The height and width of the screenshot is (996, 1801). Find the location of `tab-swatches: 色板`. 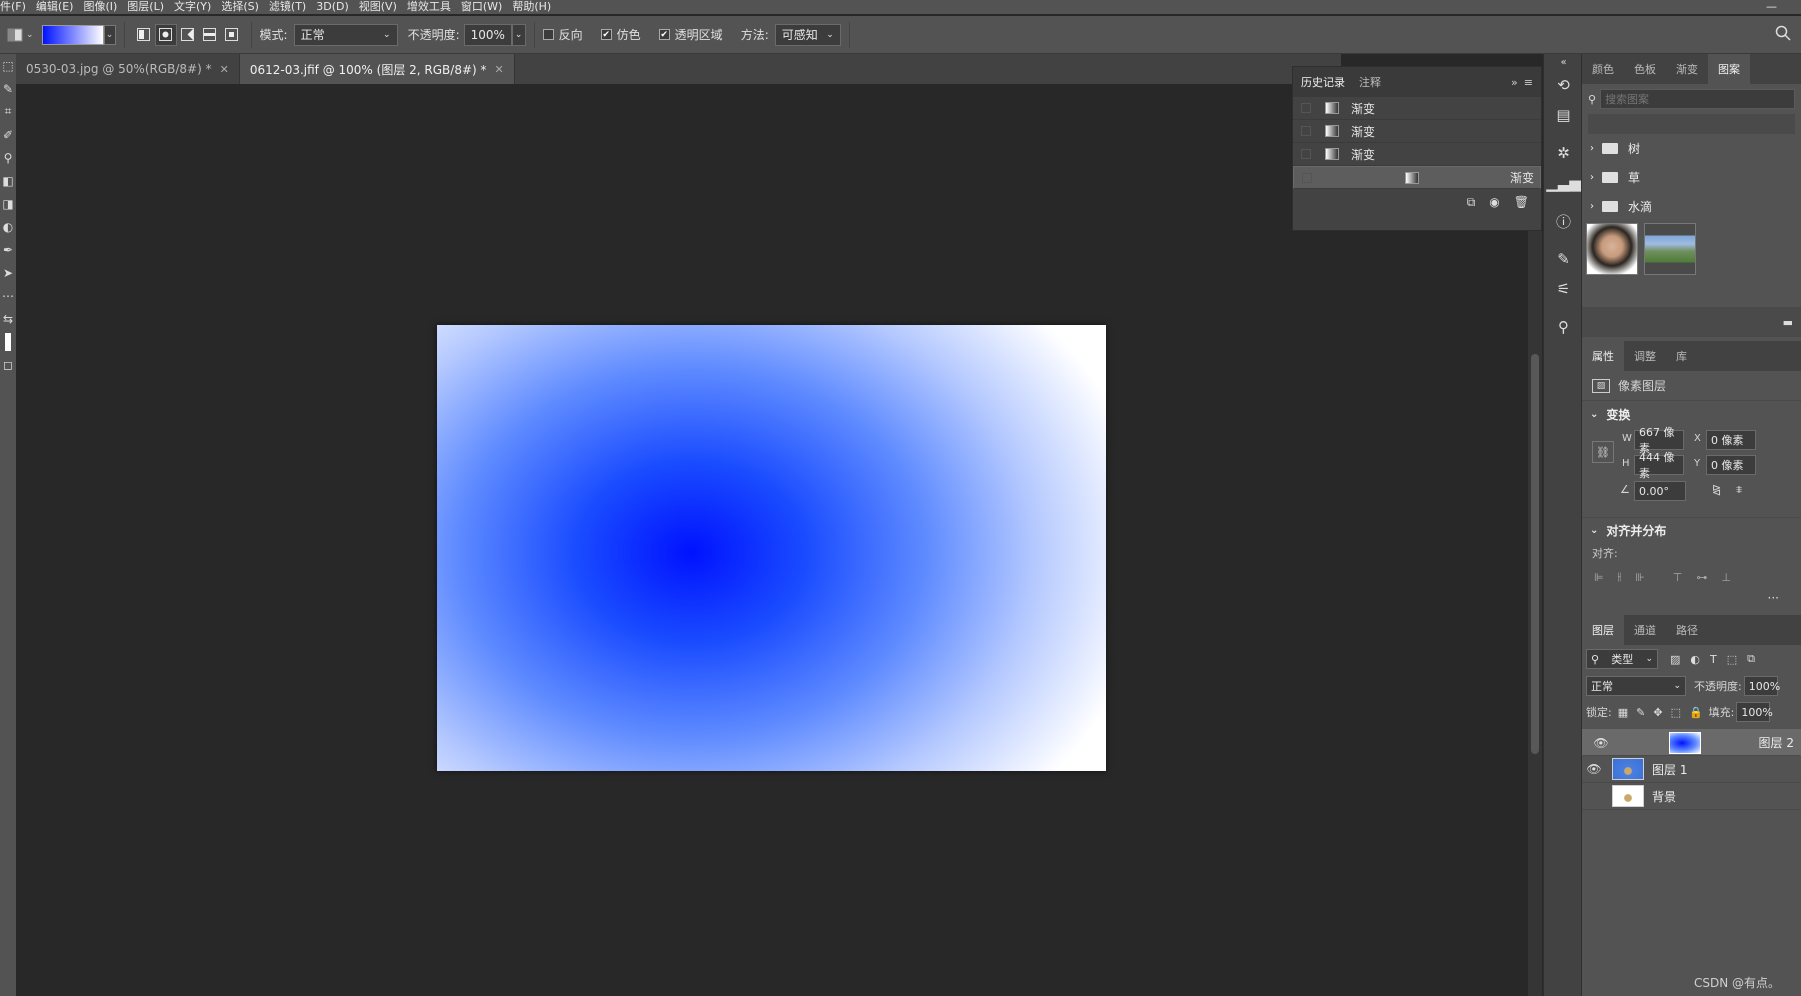

tab-swatches: 色板 is located at coordinates (1645, 69).